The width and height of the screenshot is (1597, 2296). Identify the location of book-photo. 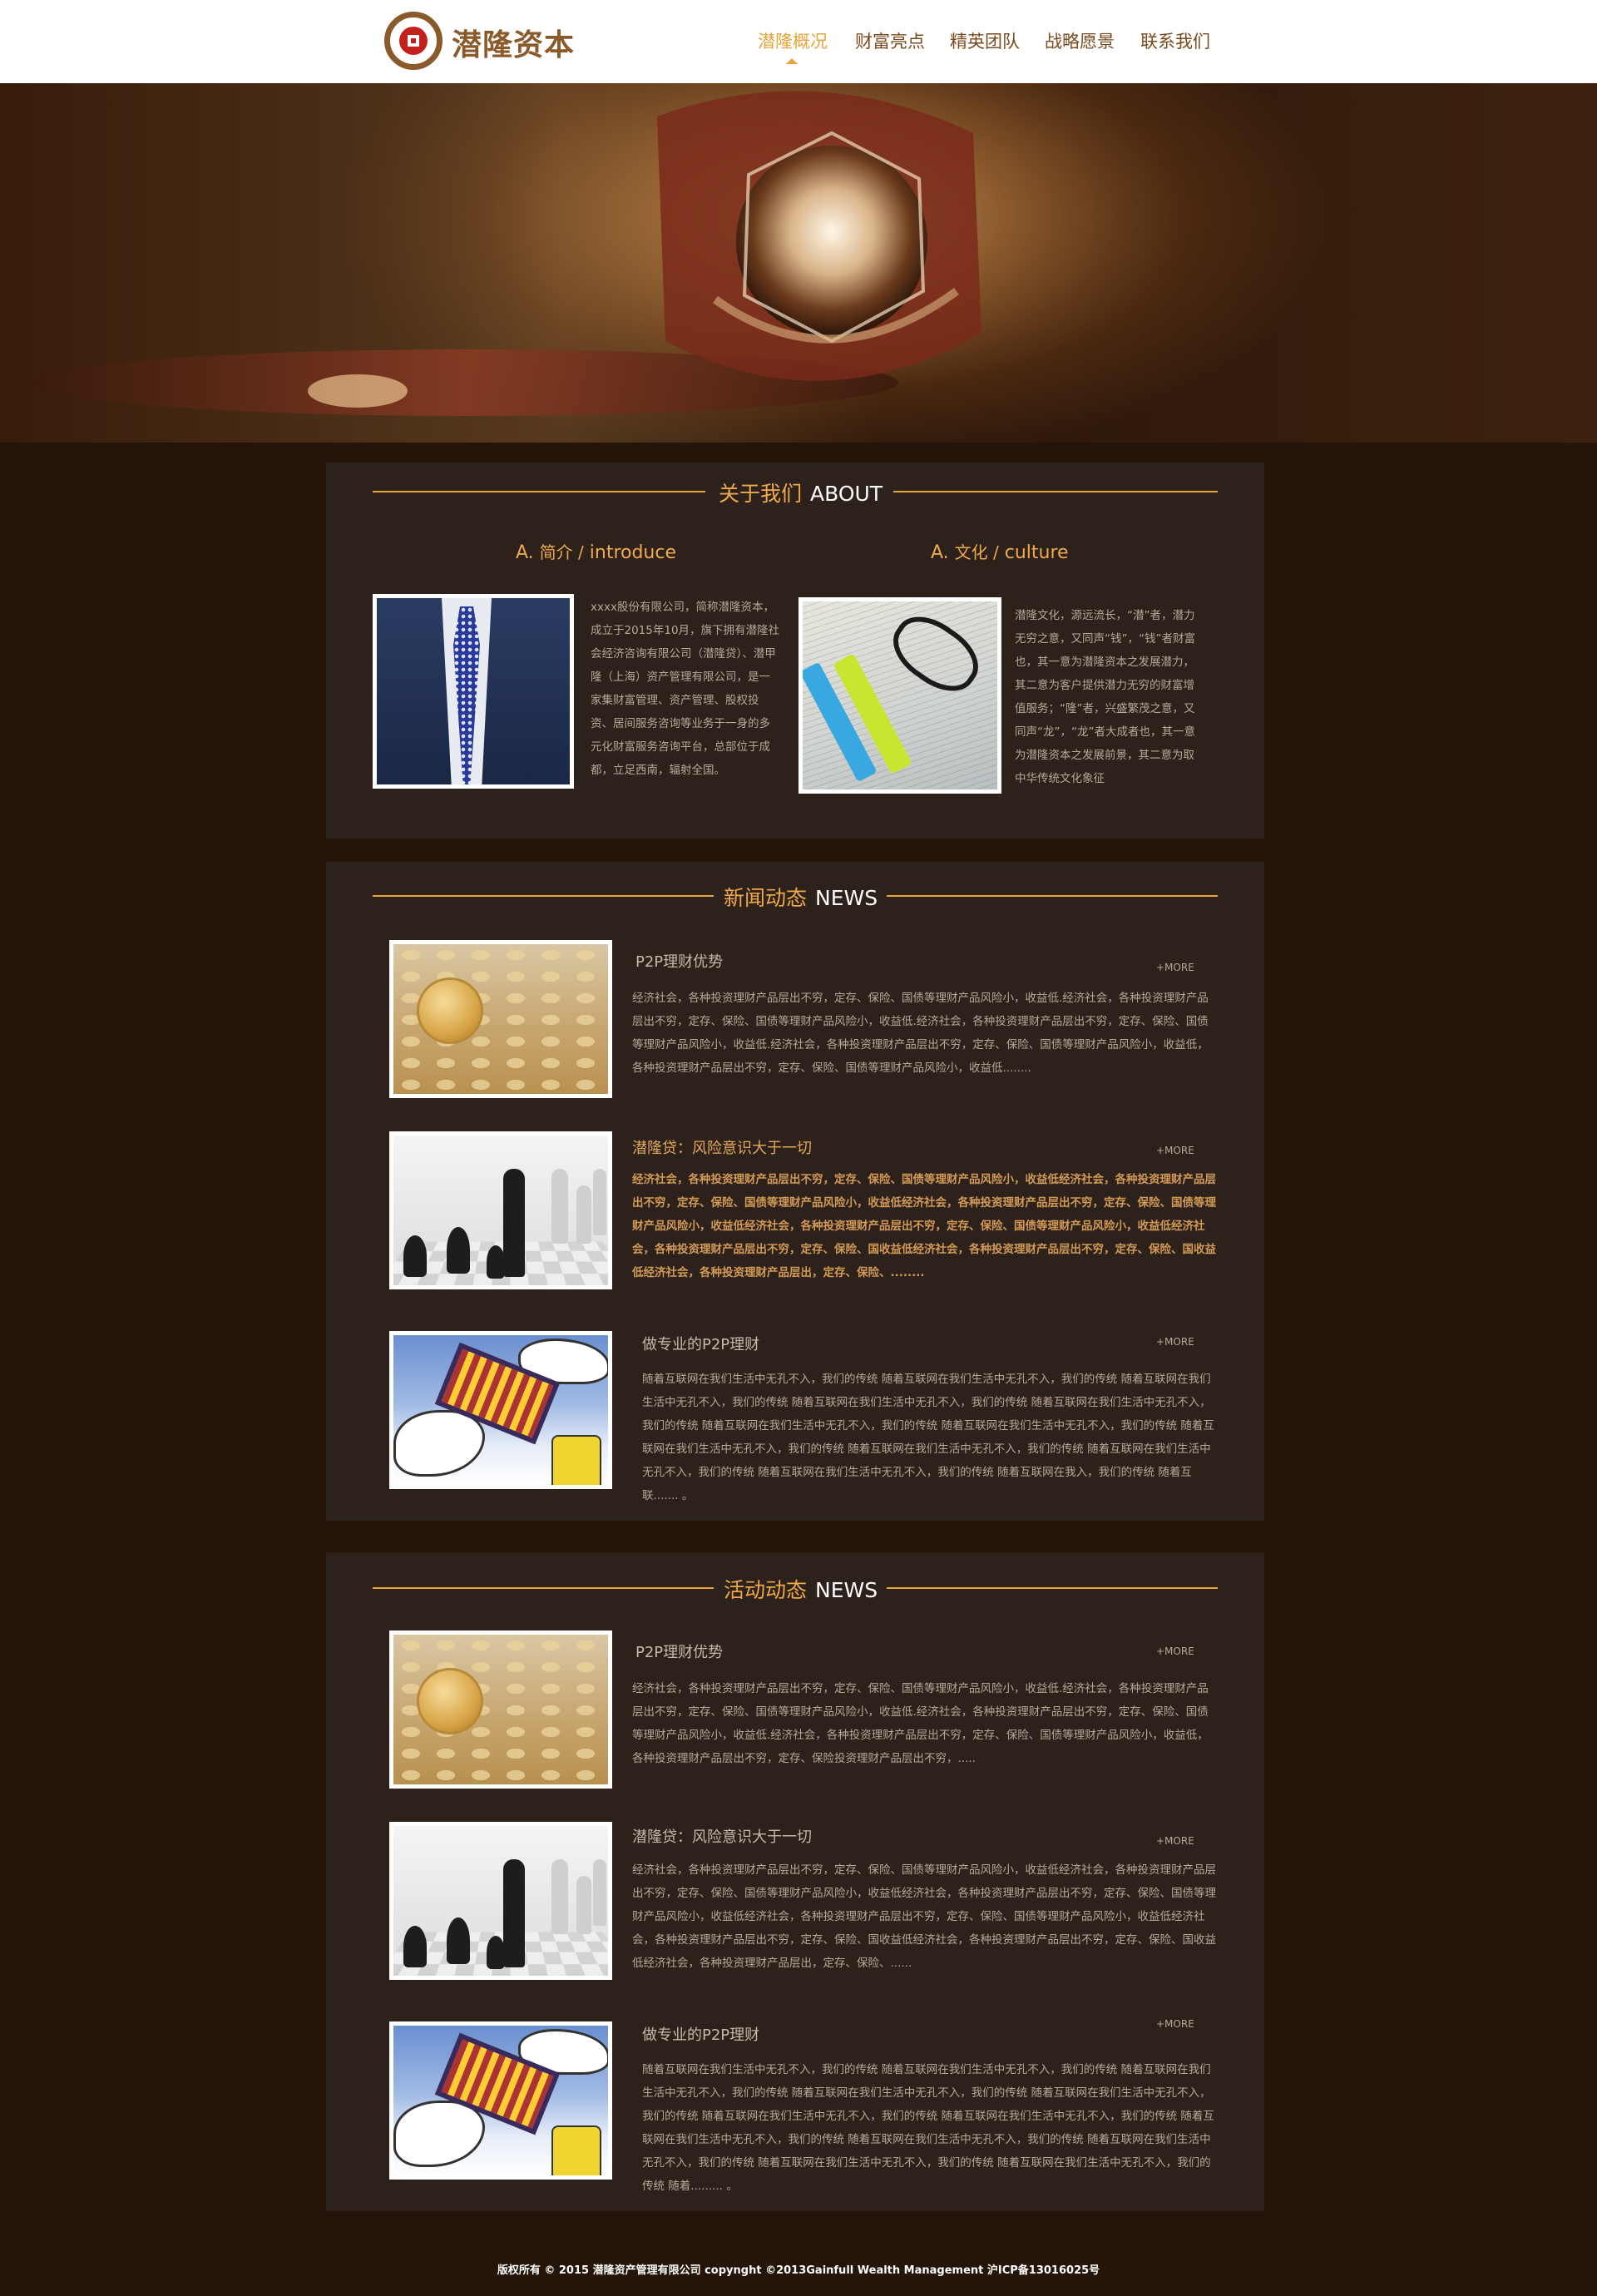
(899, 695).